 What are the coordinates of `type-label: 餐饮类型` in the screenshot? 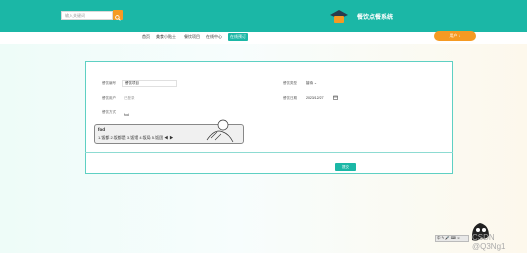 It's located at (290, 83).